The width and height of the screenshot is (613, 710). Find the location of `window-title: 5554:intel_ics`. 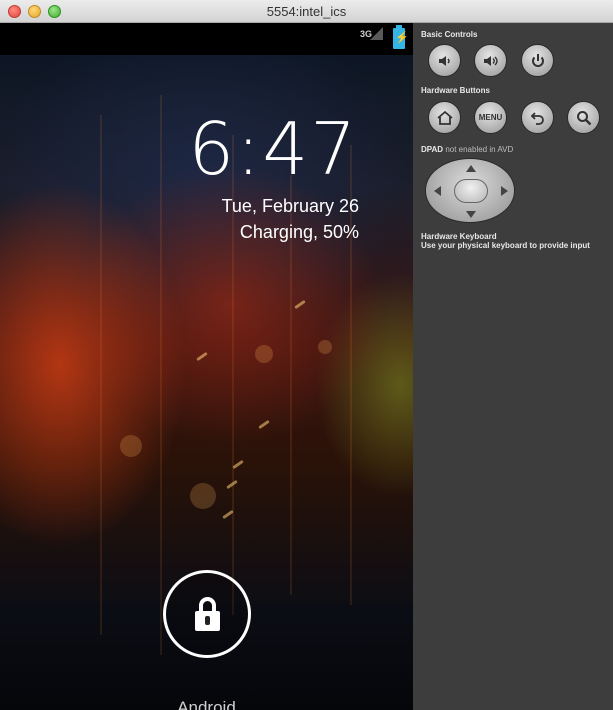

window-title: 5554:intel_ics is located at coordinates (306, 11).